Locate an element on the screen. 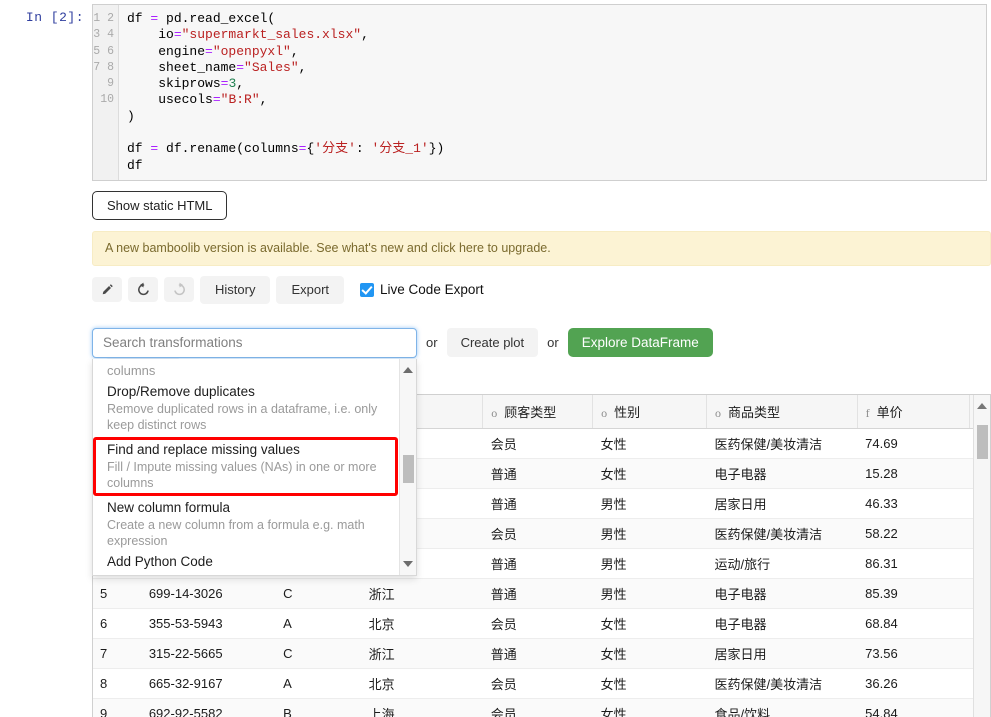  dropdown-scroll-thumb is located at coordinates (408, 468).